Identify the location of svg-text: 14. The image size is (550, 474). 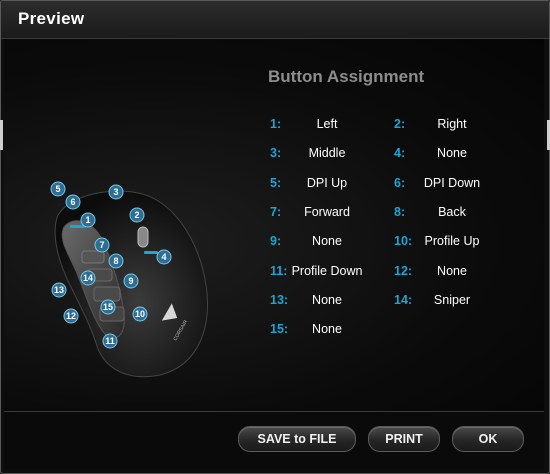
(88, 278).